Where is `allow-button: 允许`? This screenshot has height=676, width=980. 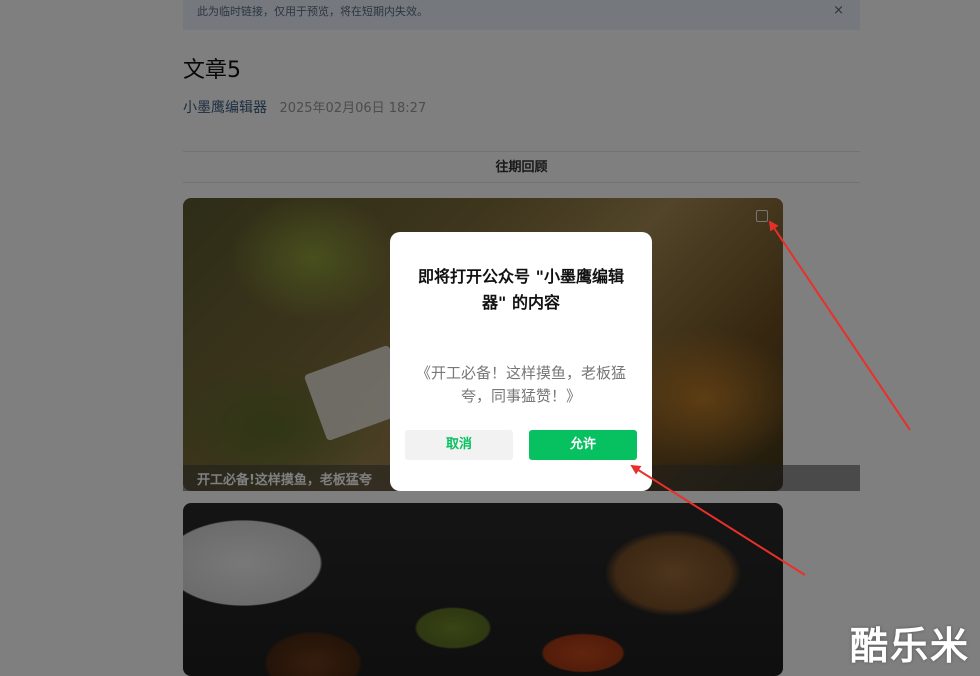 allow-button: 允许 is located at coordinates (583, 445).